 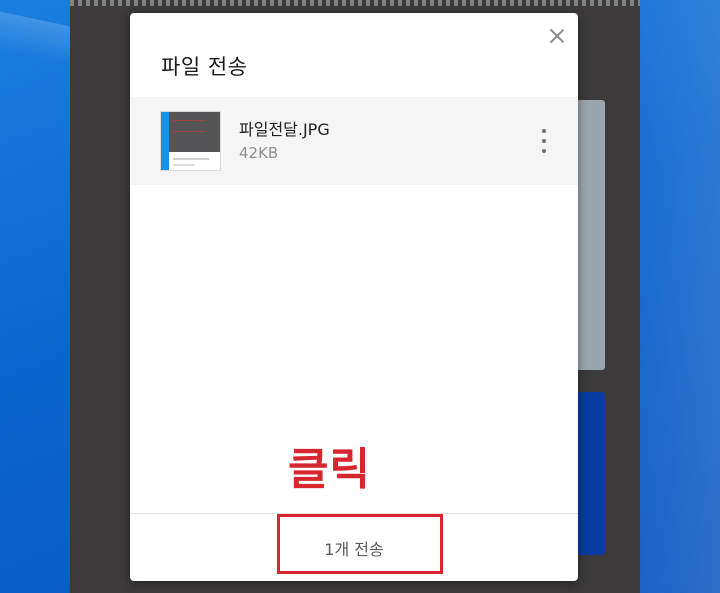 What do you see at coordinates (590, 473) in the screenshot?
I see `app-side-button` at bounding box center [590, 473].